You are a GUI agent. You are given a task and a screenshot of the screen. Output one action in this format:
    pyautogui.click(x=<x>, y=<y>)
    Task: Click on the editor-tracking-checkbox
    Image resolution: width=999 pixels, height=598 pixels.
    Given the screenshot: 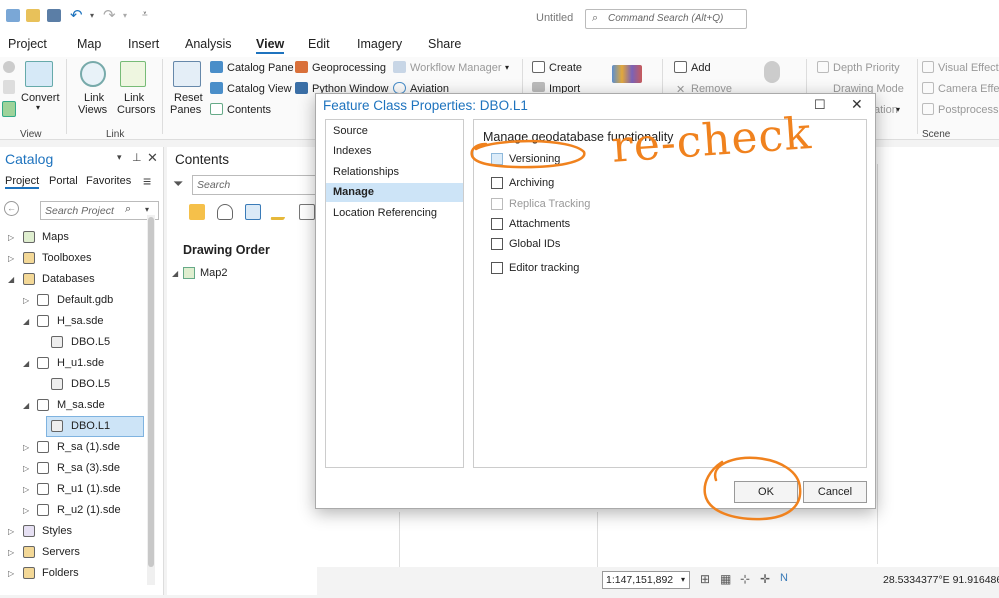 What is the action you would take?
    pyautogui.click(x=497, y=268)
    